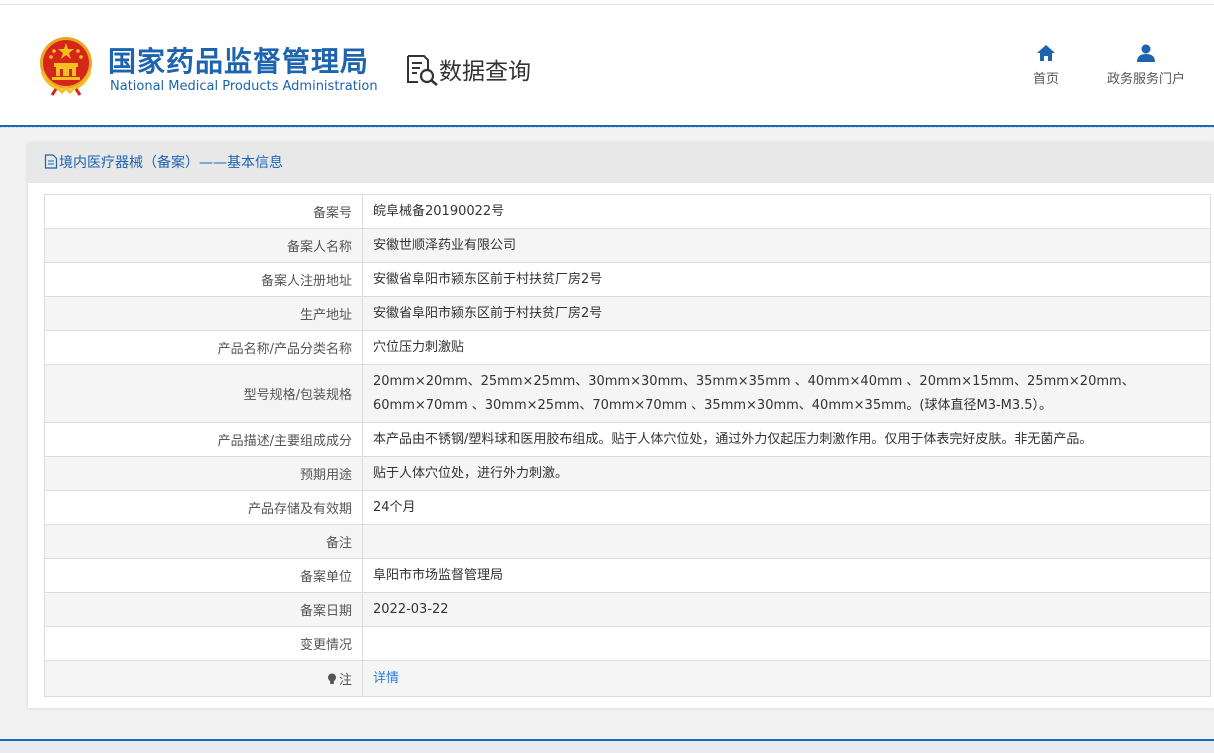 The height and width of the screenshot is (753, 1214). I want to click on row-value: 贴于人体穴位处，进行外力刺激。, so click(786, 473).